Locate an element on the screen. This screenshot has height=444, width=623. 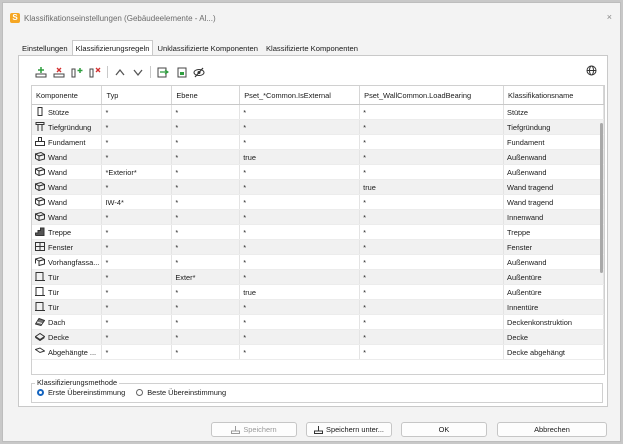
add-column-icon is located at coordinates (77, 72).